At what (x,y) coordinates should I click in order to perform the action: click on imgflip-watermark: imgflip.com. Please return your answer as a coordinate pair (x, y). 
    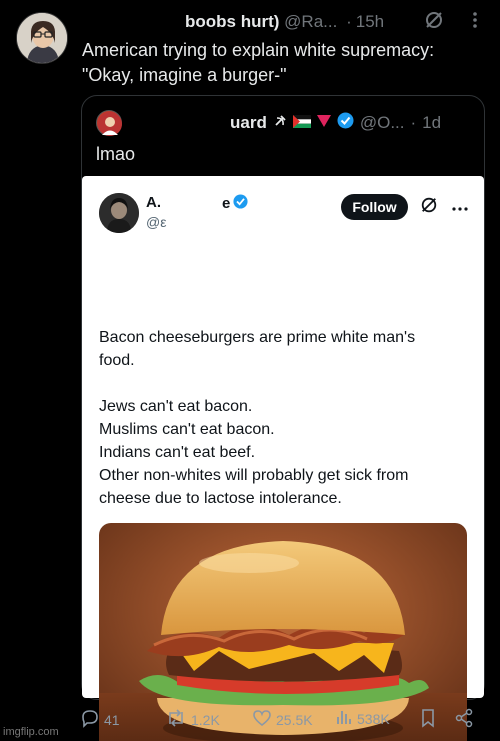
    Looking at the image, I should click on (31, 732).